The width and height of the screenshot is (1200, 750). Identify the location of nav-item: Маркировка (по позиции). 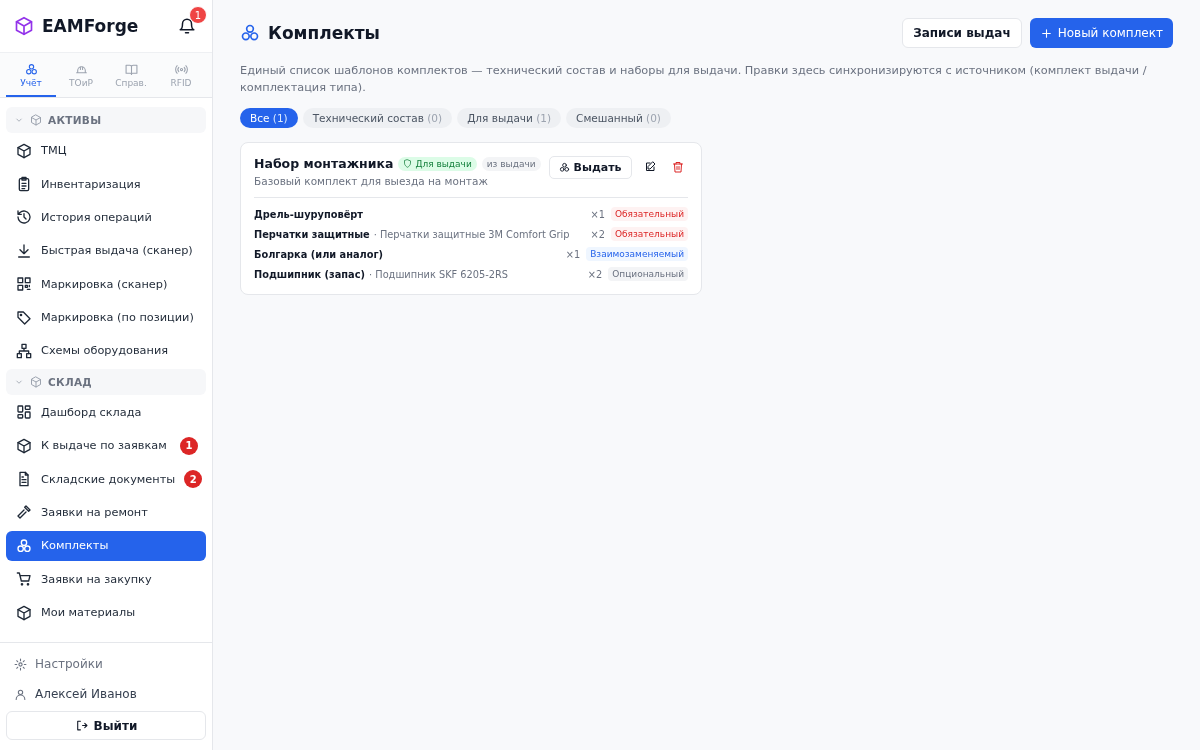
(106, 317).